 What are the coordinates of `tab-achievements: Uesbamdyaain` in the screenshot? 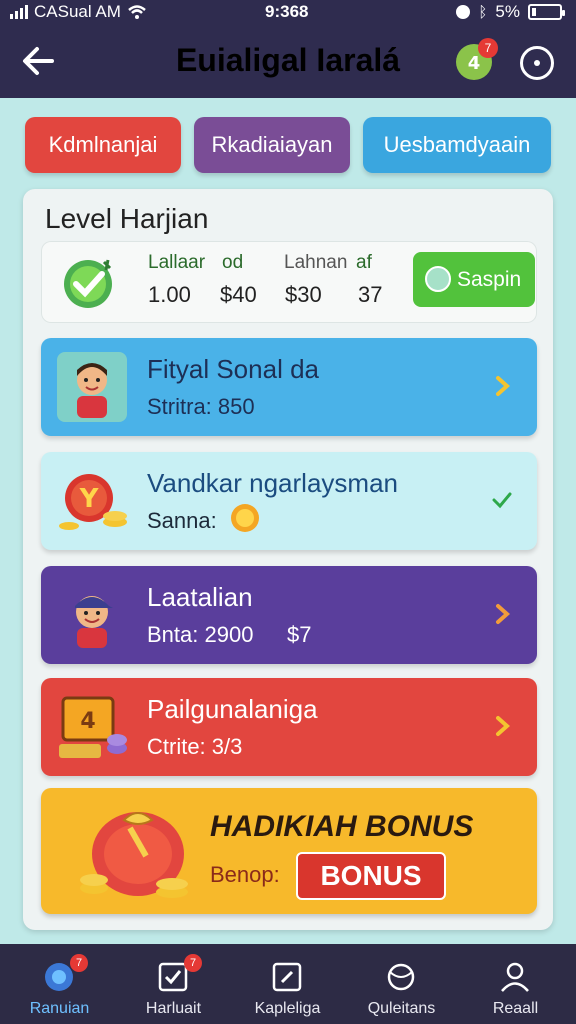 It's located at (457, 145).